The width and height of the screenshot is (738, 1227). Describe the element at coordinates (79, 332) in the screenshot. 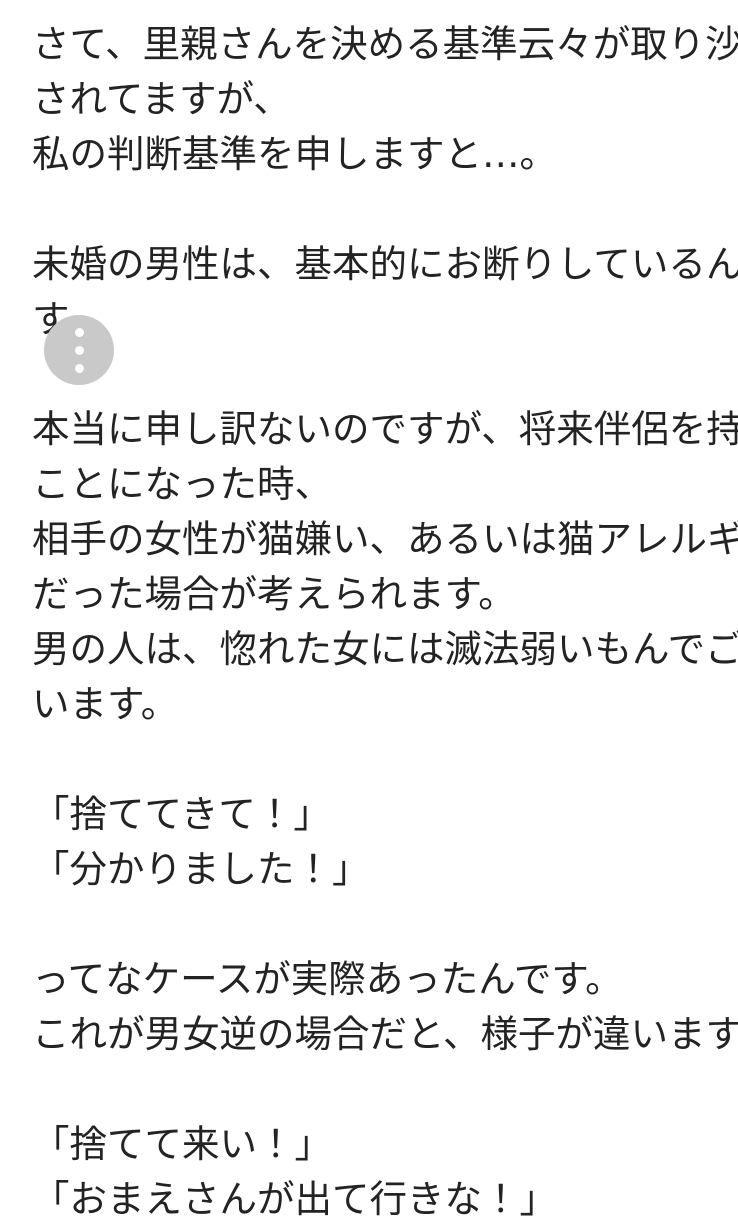

I see `kebab-dot-top` at that location.